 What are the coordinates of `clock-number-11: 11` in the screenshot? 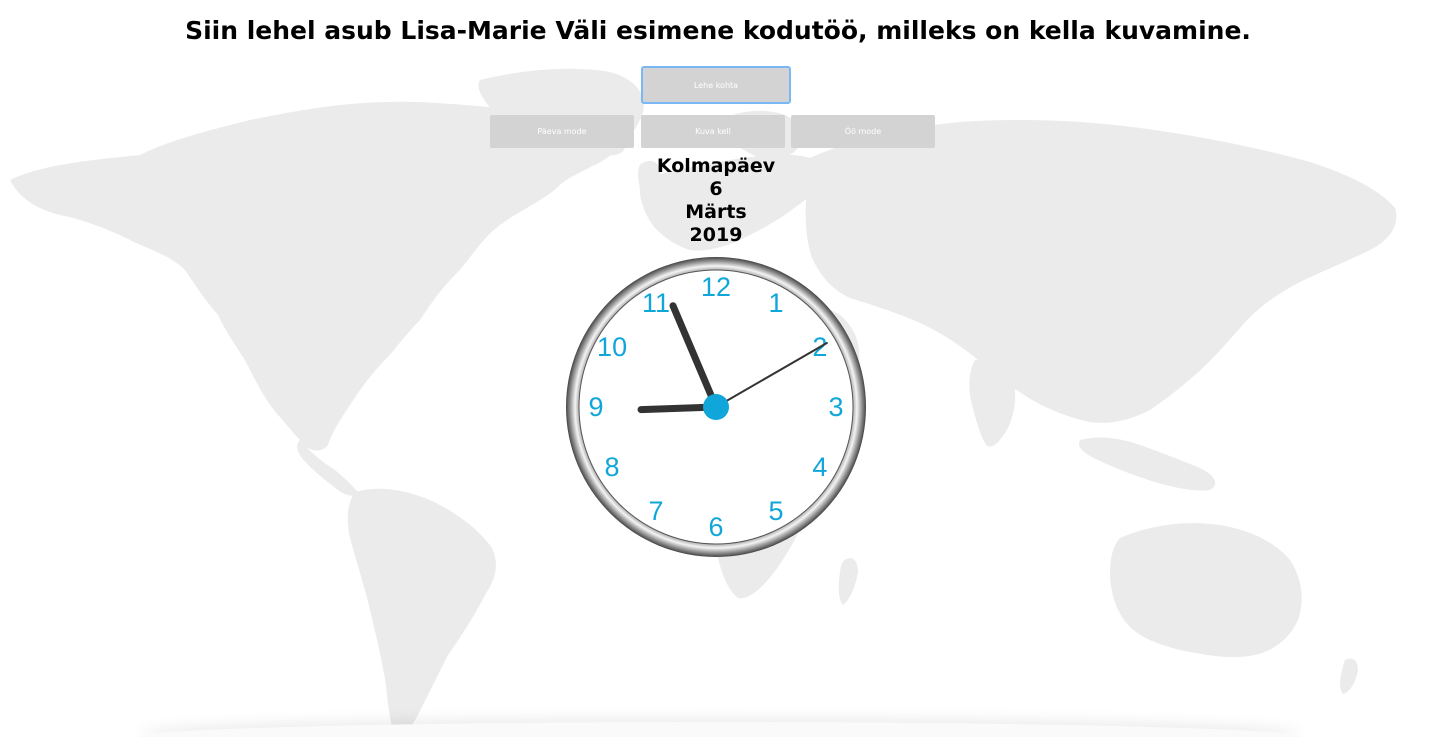 It's located at (656, 303).